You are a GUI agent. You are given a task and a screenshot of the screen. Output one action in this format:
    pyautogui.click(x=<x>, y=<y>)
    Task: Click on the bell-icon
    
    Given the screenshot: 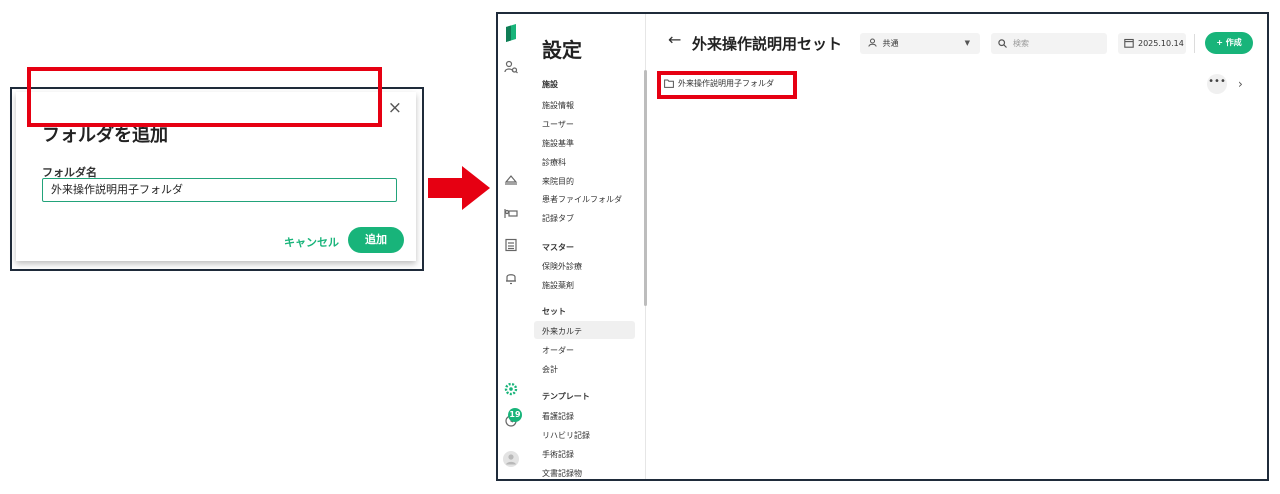 What is the action you would take?
    pyautogui.click(x=511, y=278)
    